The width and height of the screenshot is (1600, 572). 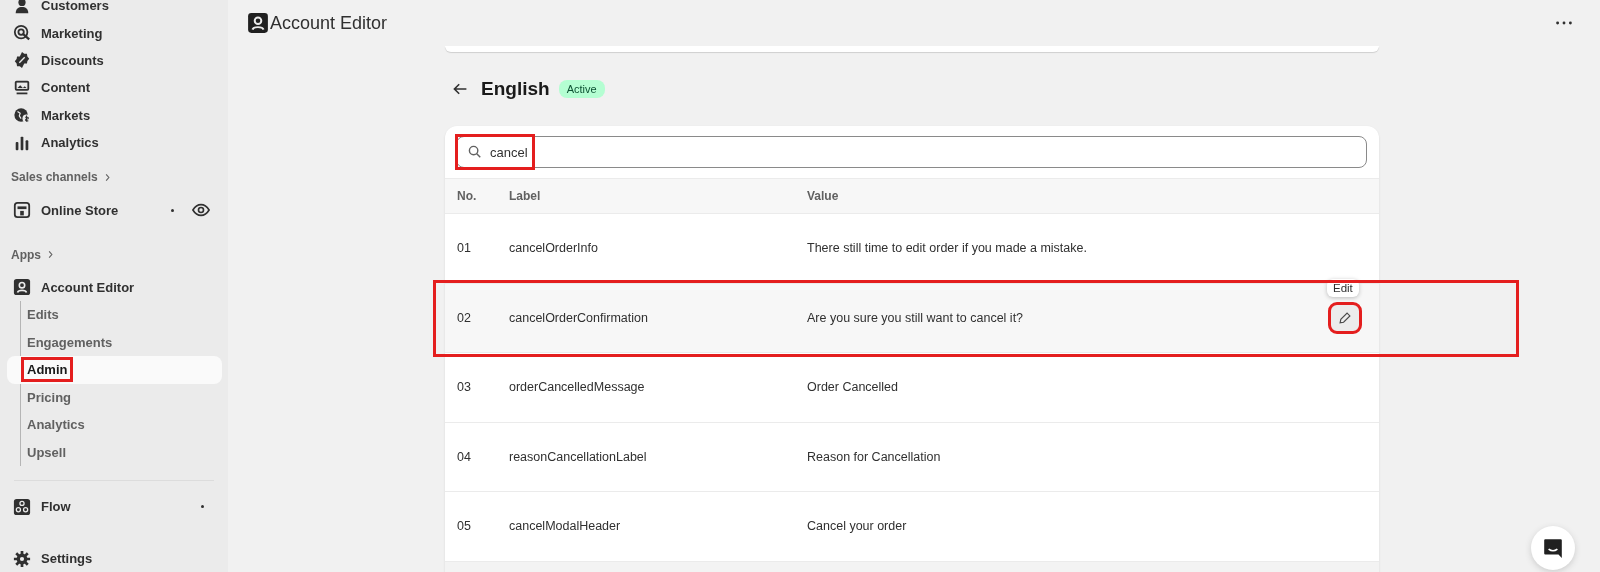 What do you see at coordinates (467, 196) in the screenshot?
I see `column-header: No.` at bounding box center [467, 196].